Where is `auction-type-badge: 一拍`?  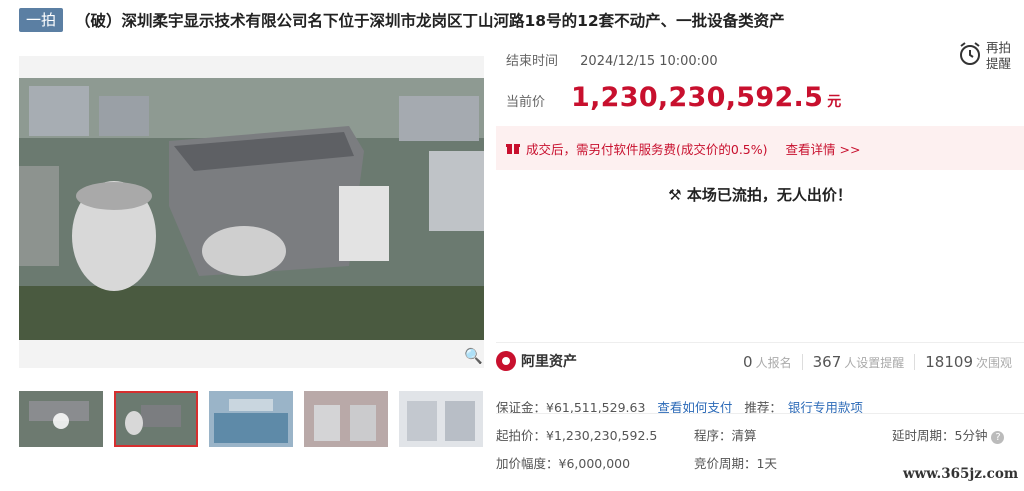
auction-type-badge: 一拍 is located at coordinates (41, 20).